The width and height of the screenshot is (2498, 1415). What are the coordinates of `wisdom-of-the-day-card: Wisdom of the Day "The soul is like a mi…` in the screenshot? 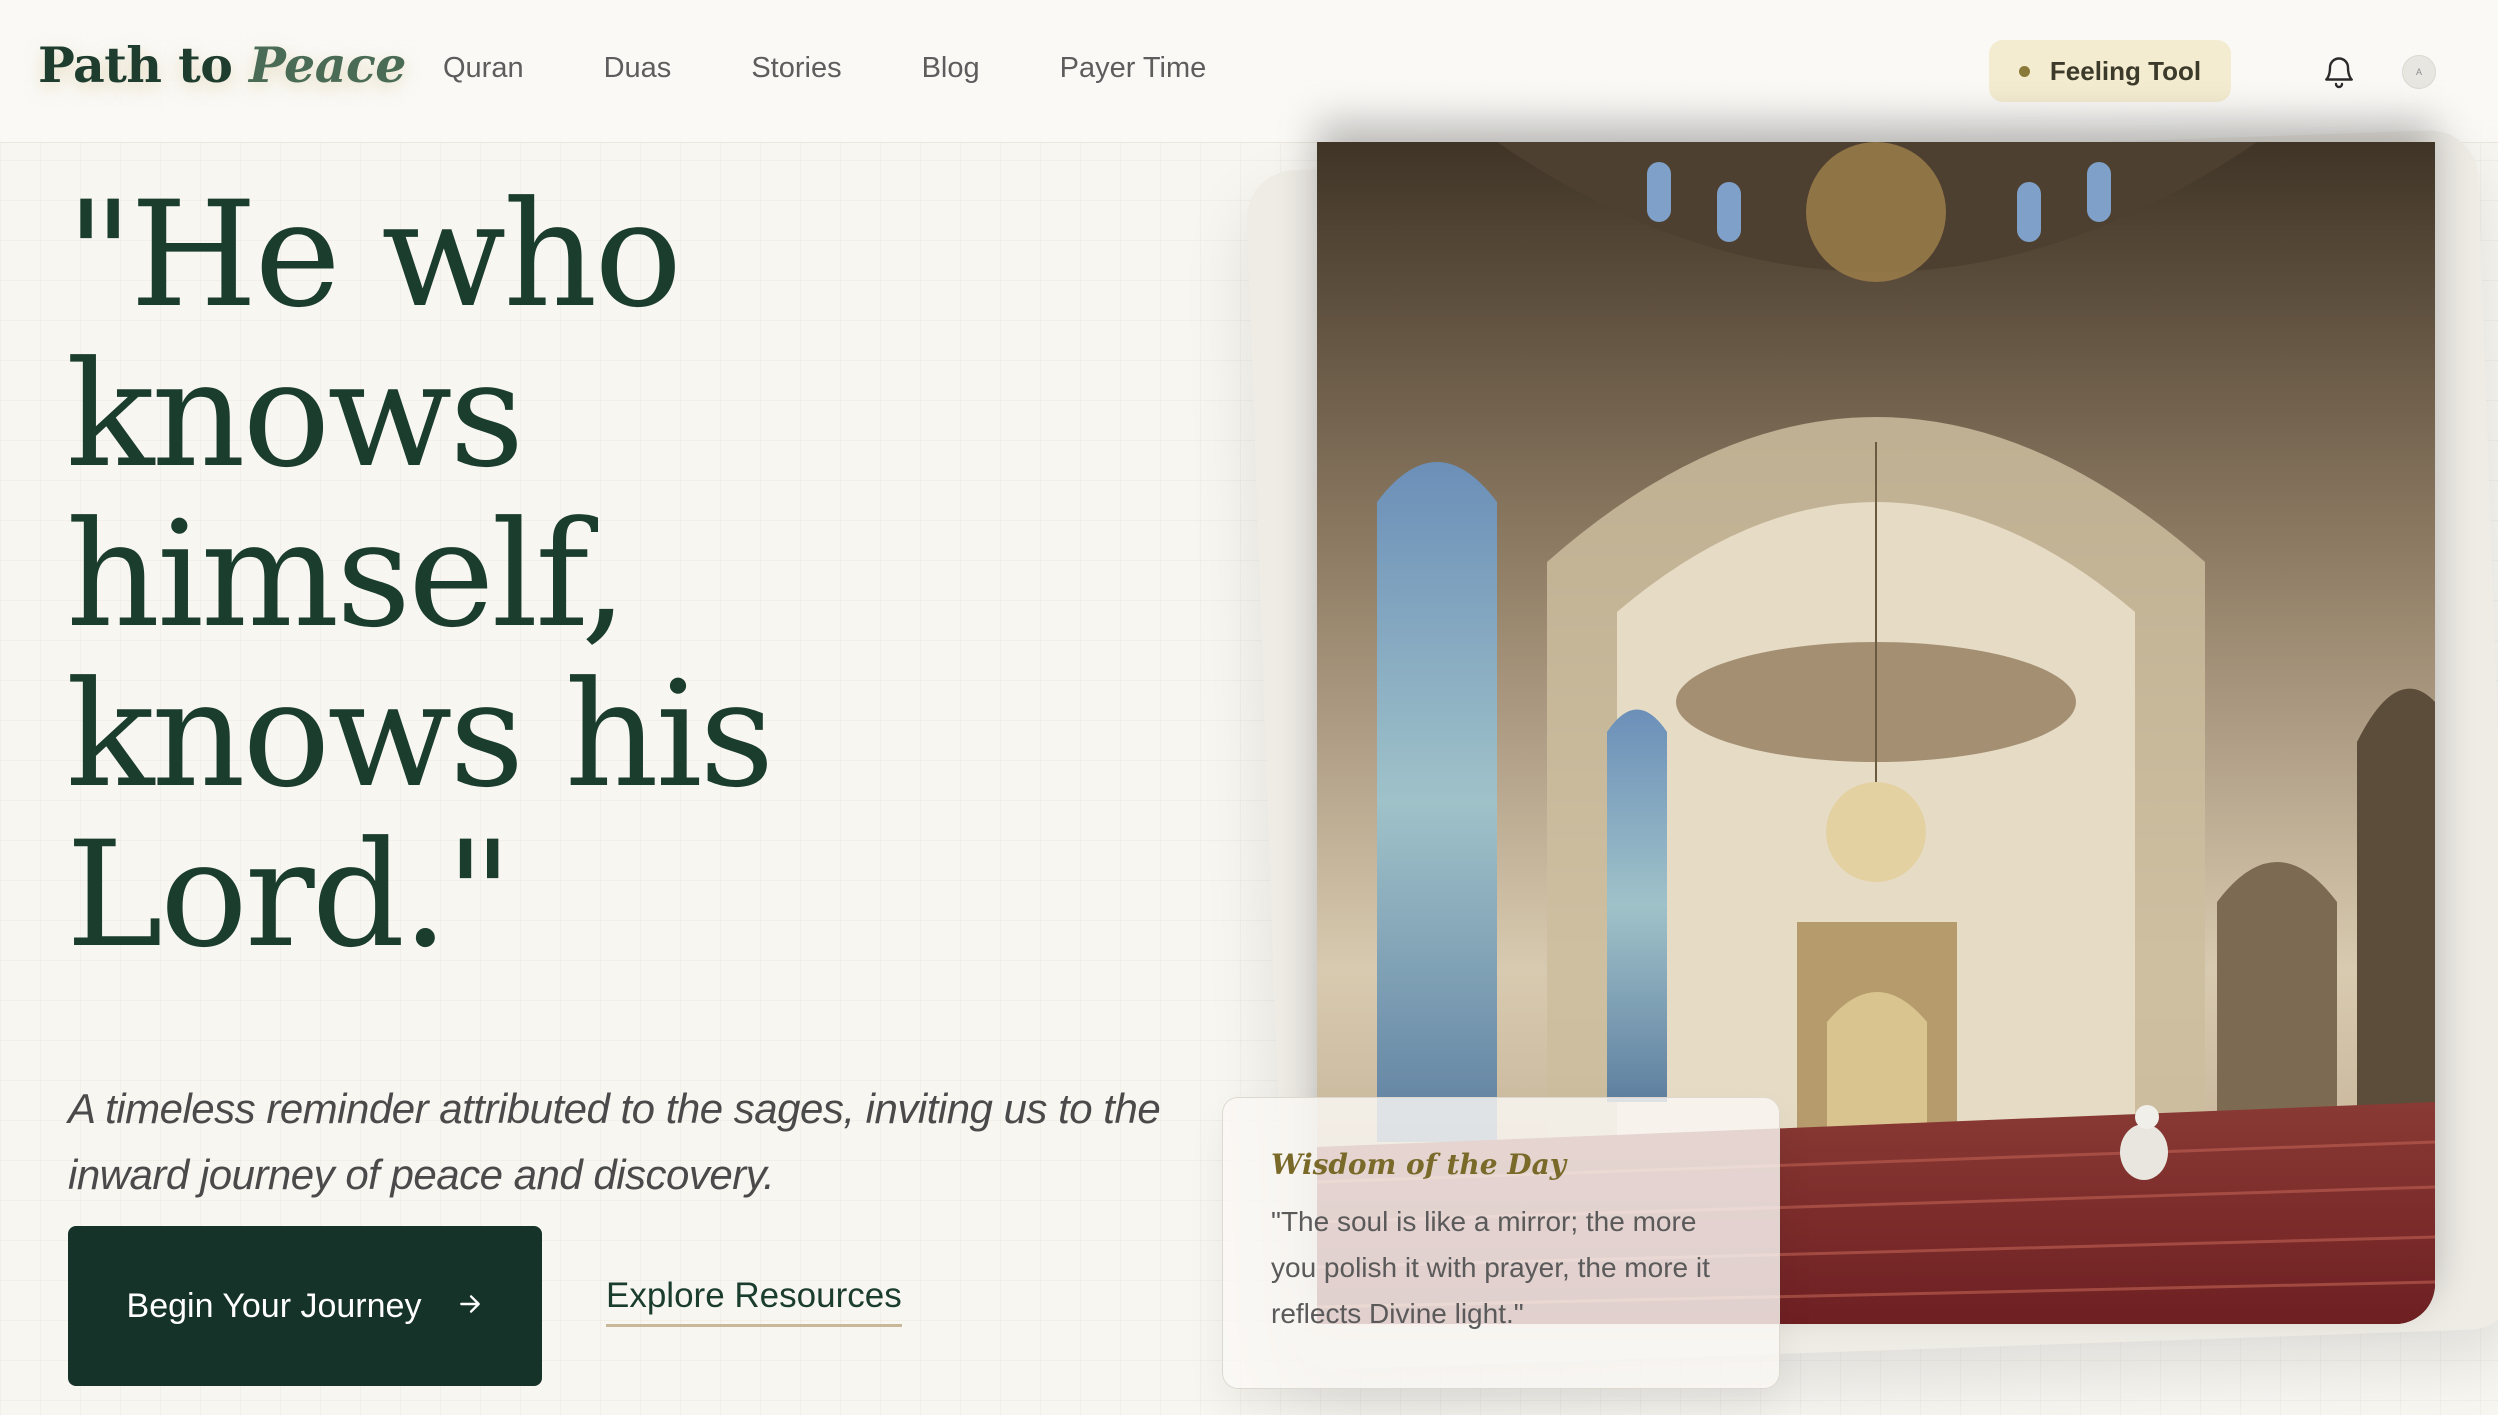 It's located at (1501, 1243).